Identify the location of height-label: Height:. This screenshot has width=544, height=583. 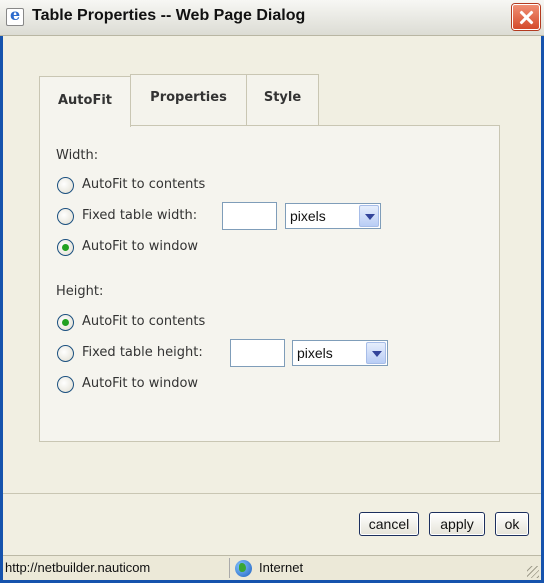
(80, 291).